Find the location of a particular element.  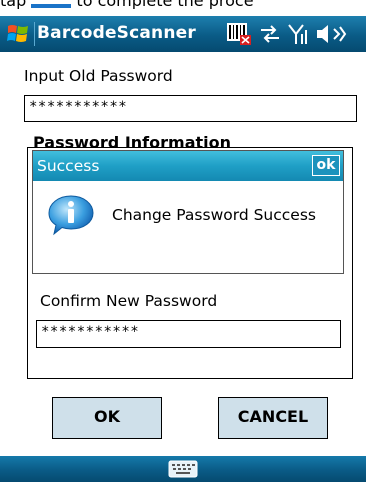

info-icon is located at coordinates (71, 215).